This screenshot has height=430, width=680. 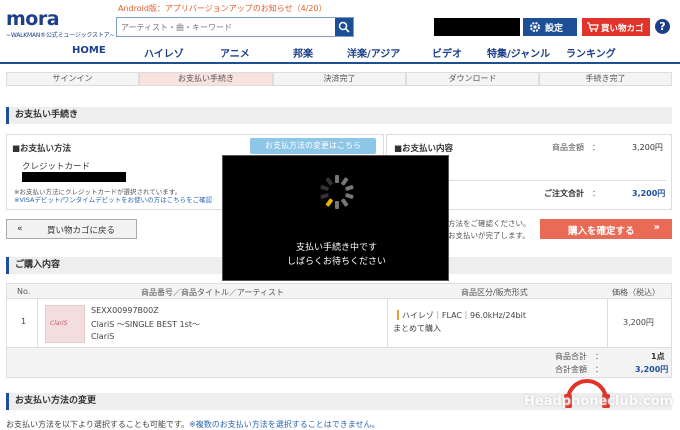 I want to click on payment-section-title: お支払い手続き, so click(x=339, y=115).